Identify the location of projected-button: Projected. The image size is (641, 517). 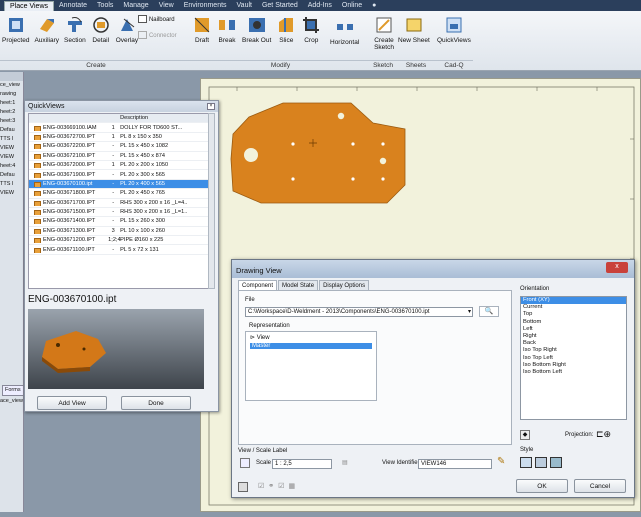
(15, 29).